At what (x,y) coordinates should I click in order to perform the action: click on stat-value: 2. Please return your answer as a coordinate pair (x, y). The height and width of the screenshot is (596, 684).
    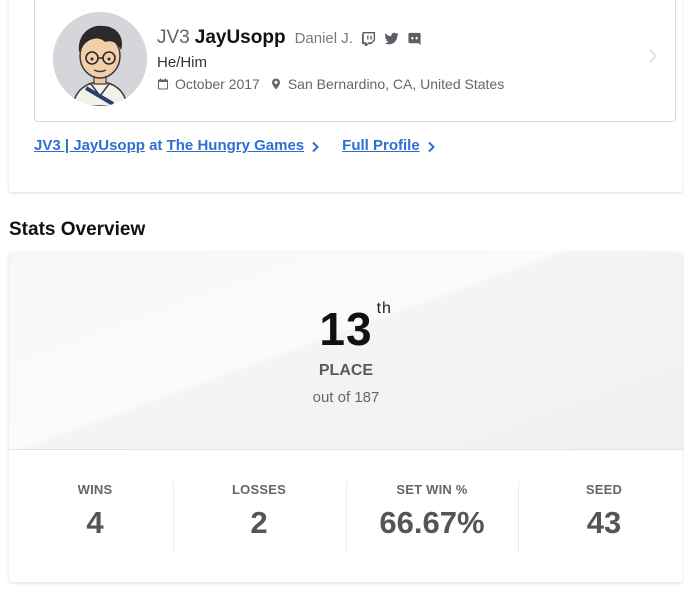
    Looking at the image, I should click on (259, 522).